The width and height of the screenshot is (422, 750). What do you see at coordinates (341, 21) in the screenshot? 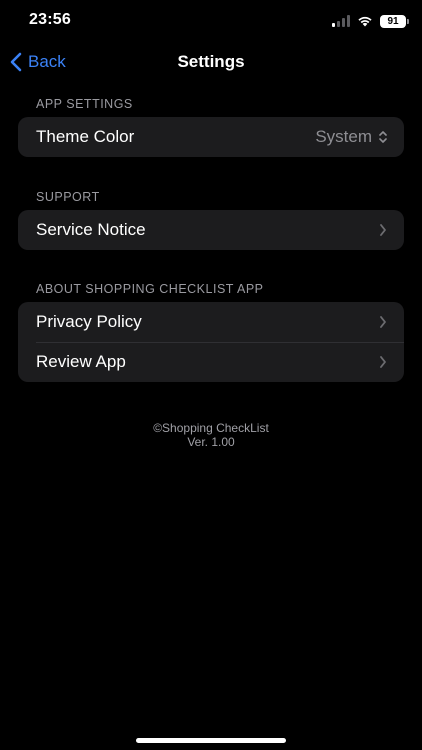
I see `cellular-signal-icon` at bounding box center [341, 21].